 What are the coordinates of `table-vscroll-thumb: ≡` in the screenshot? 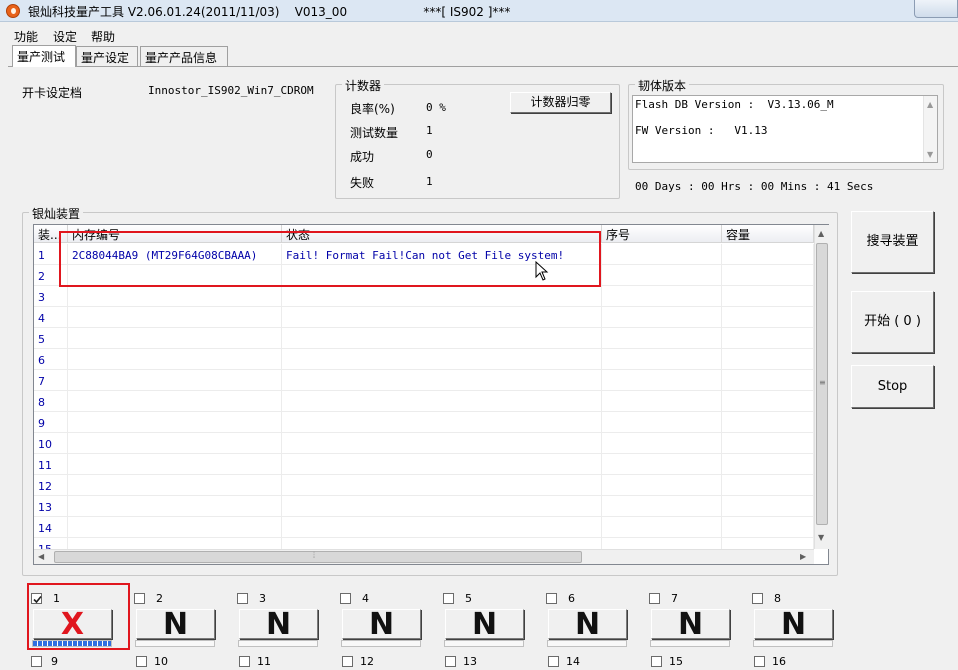 It's located at (822, 384).